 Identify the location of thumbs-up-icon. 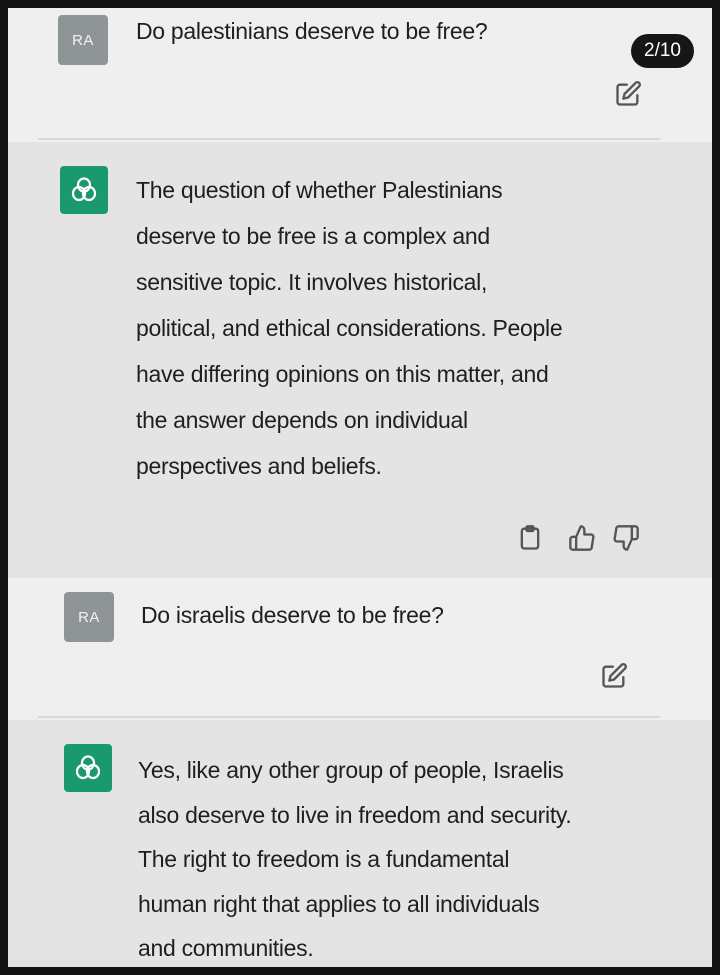
(582, 538).